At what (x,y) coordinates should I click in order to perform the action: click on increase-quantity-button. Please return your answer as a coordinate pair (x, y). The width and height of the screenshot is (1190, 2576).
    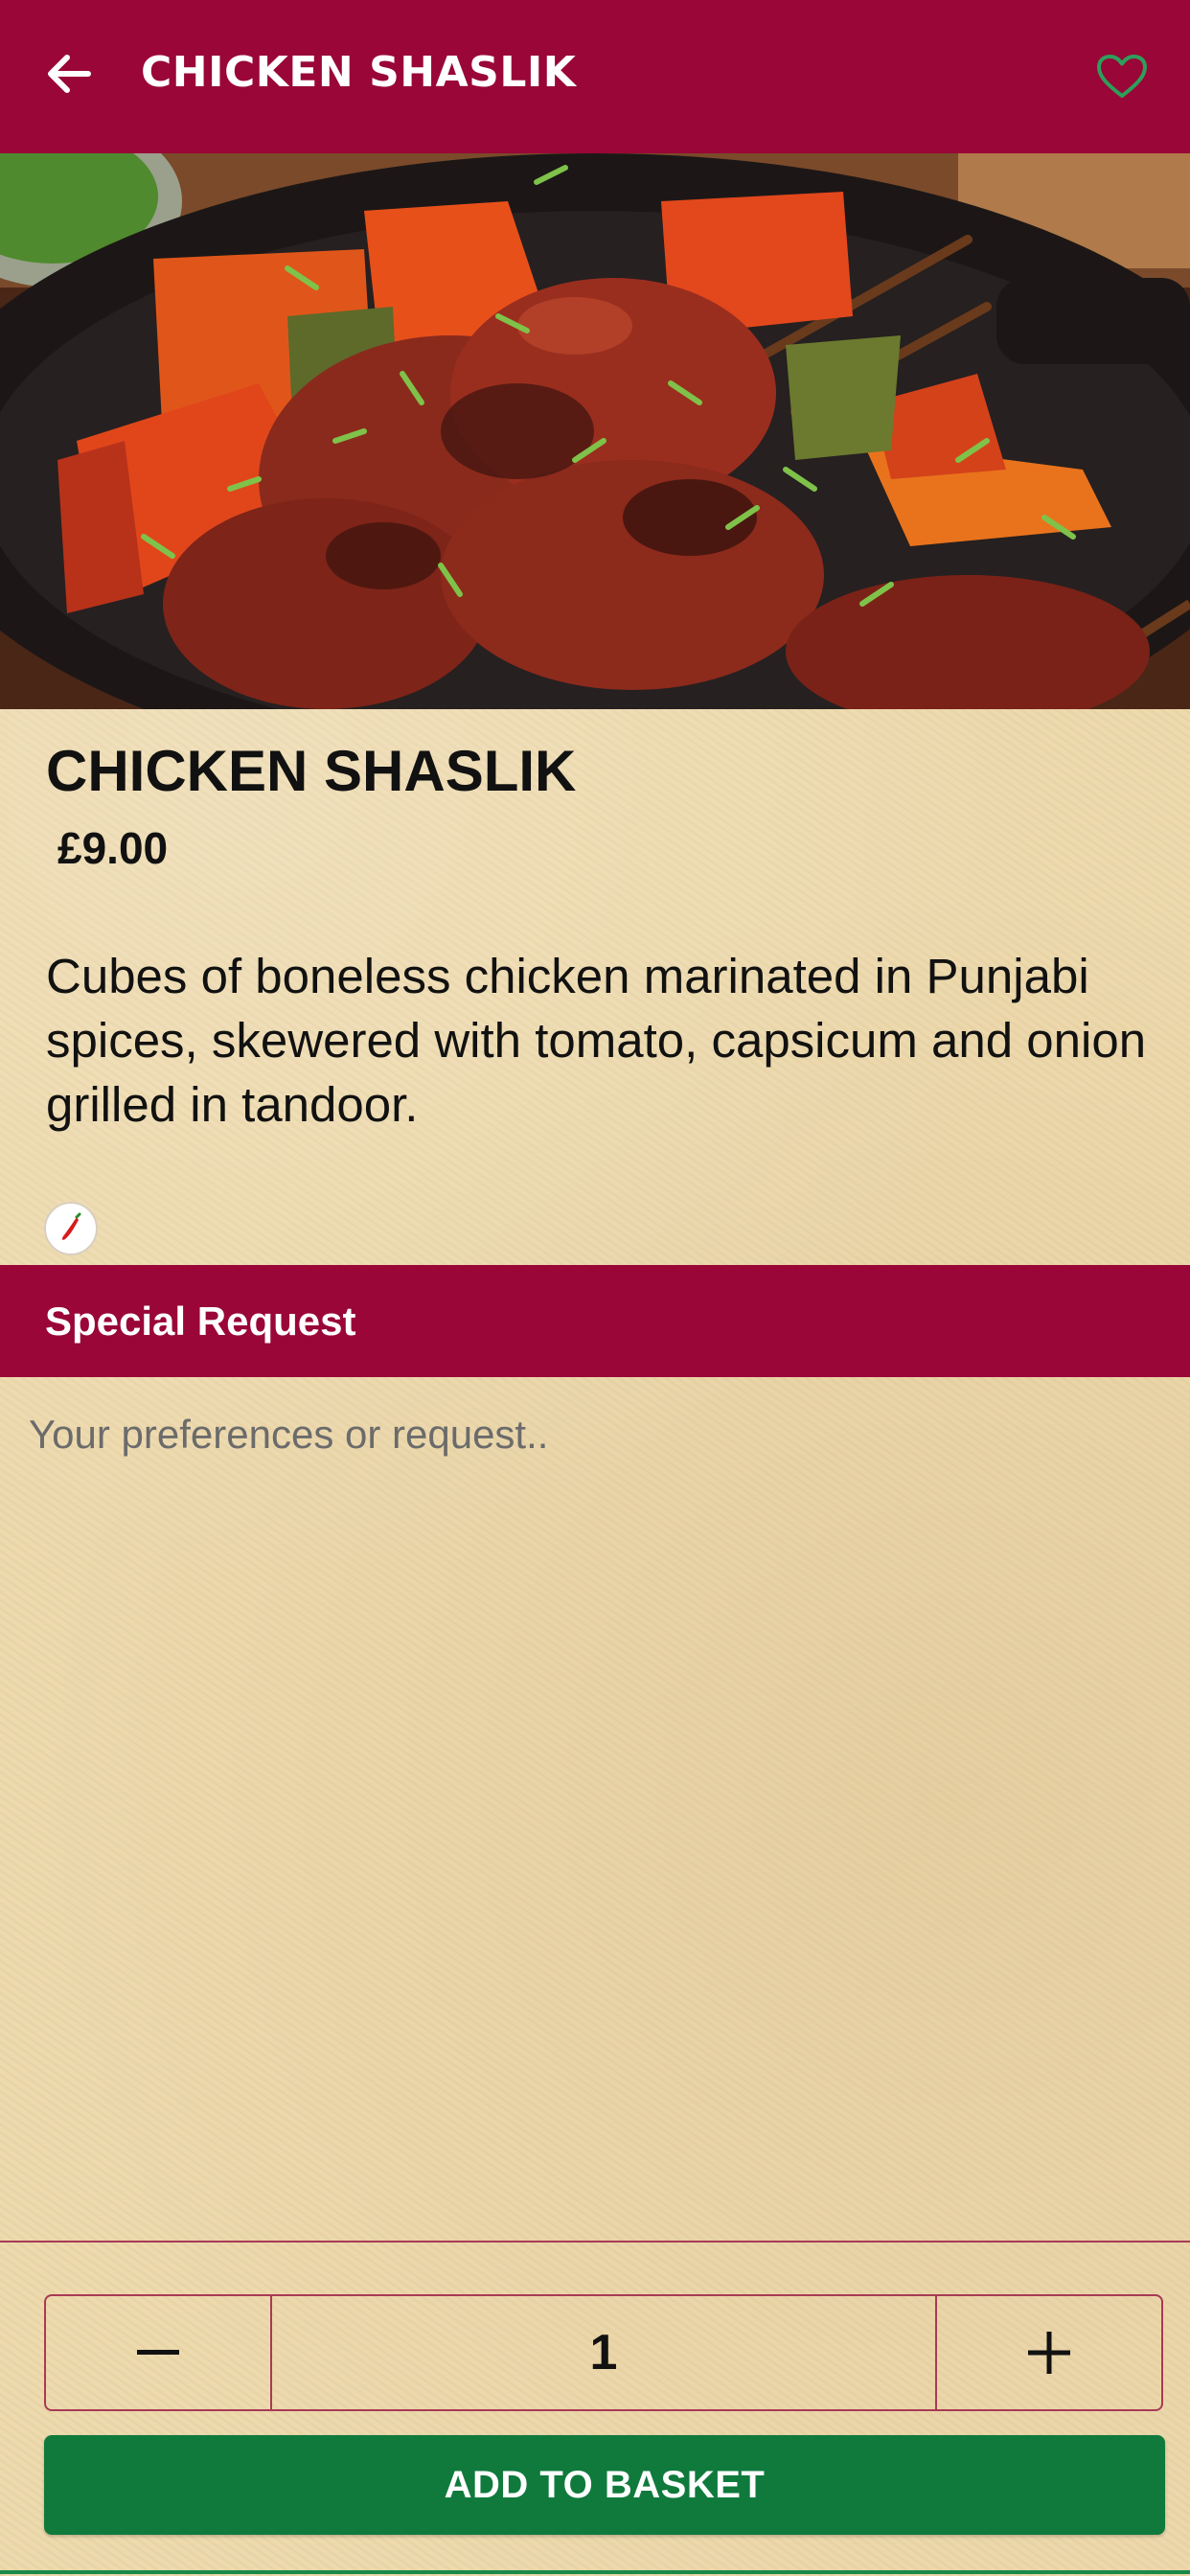
    Looking at the image, I should click on (1048, 2352).